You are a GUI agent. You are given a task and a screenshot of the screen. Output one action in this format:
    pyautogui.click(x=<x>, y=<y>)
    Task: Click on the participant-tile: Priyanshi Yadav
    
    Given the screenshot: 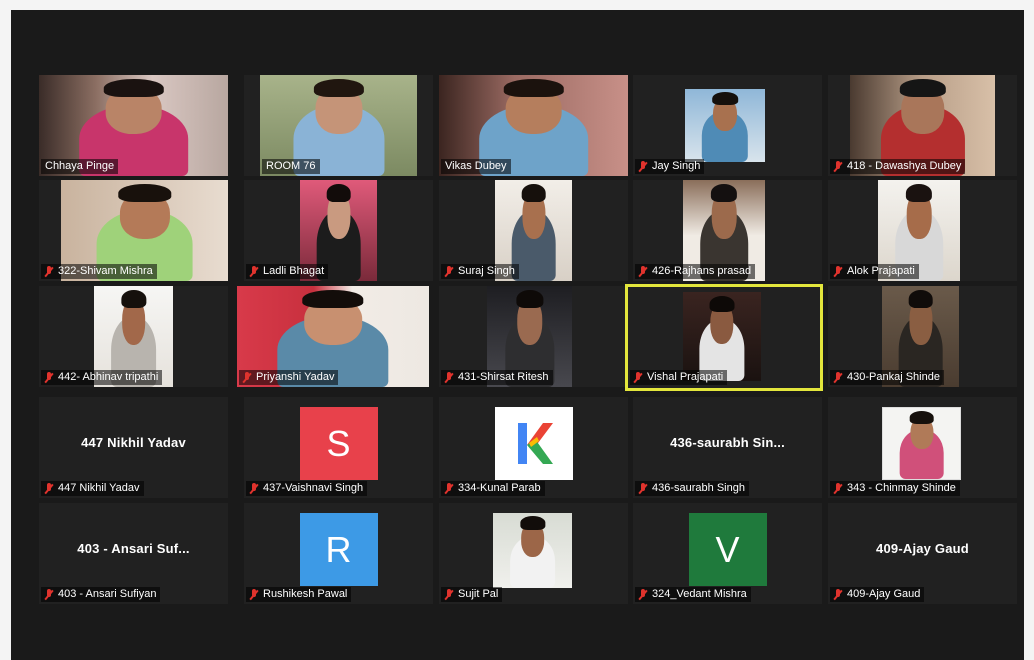 What is the action you would take?
    pyautogui.click(x=333, y=336)
    